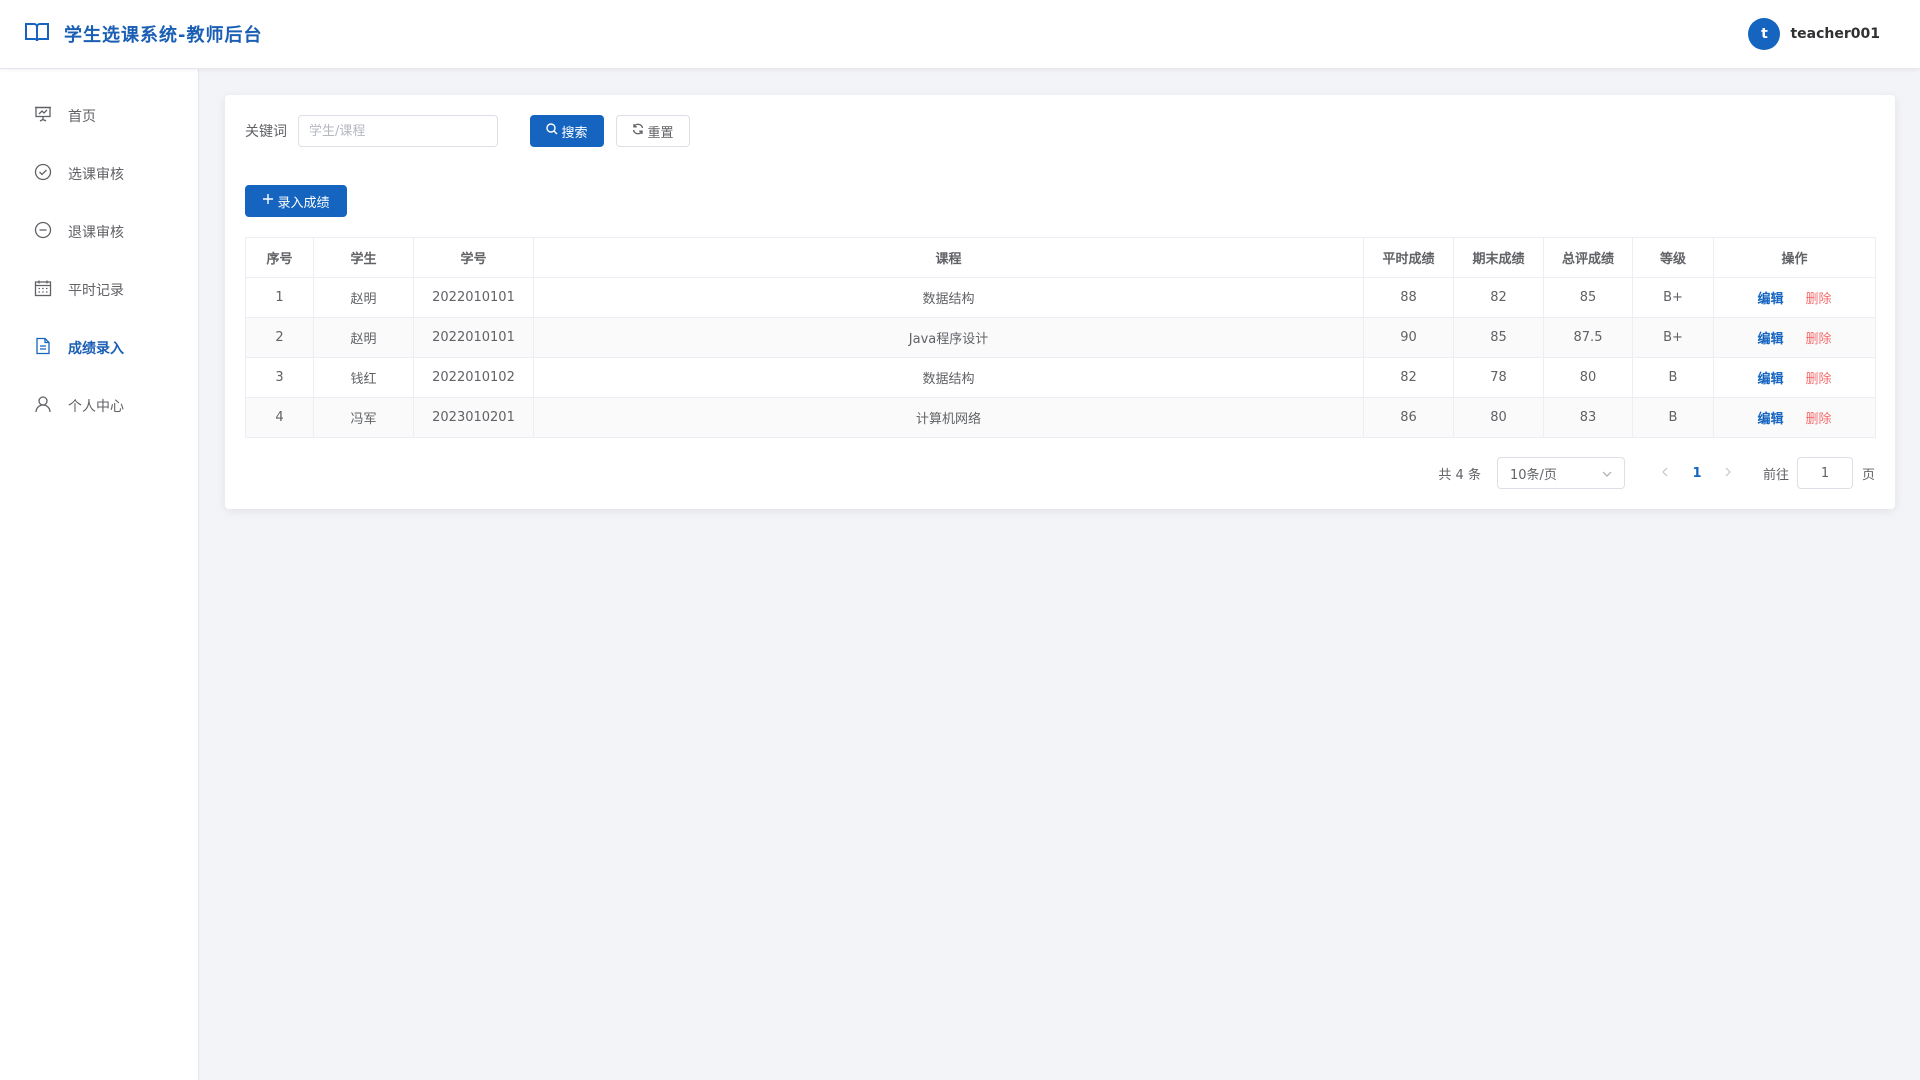 Image resolution: width=1920 pixels, height=1080 pixels. What do you see at coordinates (1498, 297) in the screenshot?
I see `cell-final: 82` at bounding box center [1498, 297].